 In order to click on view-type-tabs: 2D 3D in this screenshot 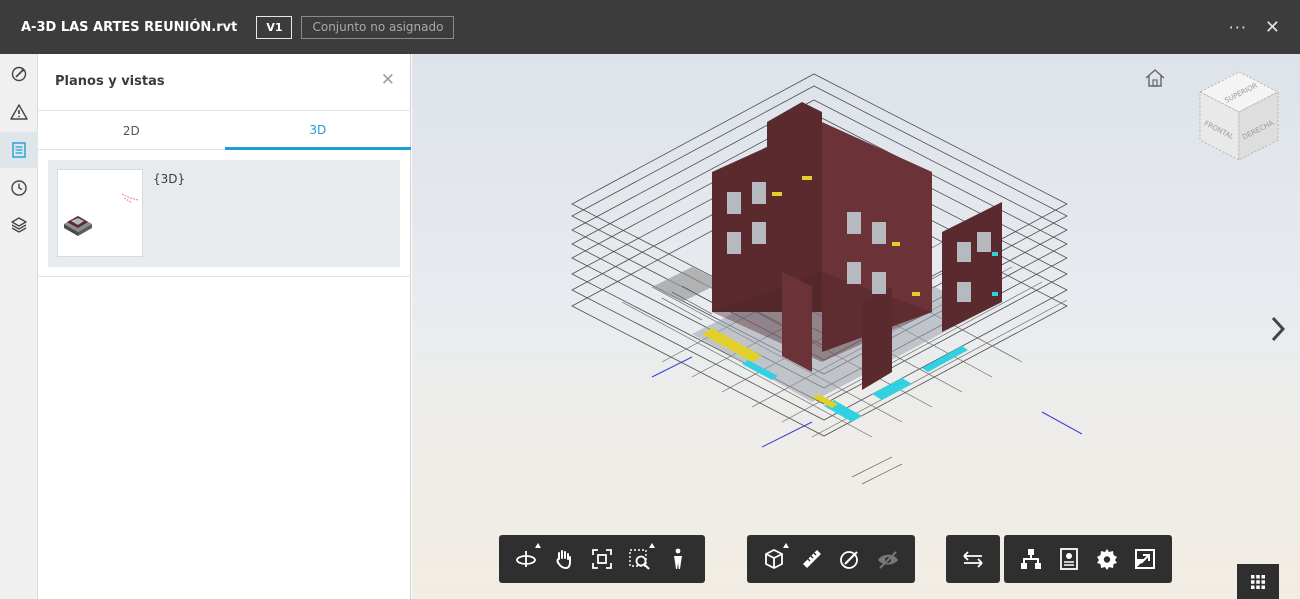, I will do `click(224, 131)`.